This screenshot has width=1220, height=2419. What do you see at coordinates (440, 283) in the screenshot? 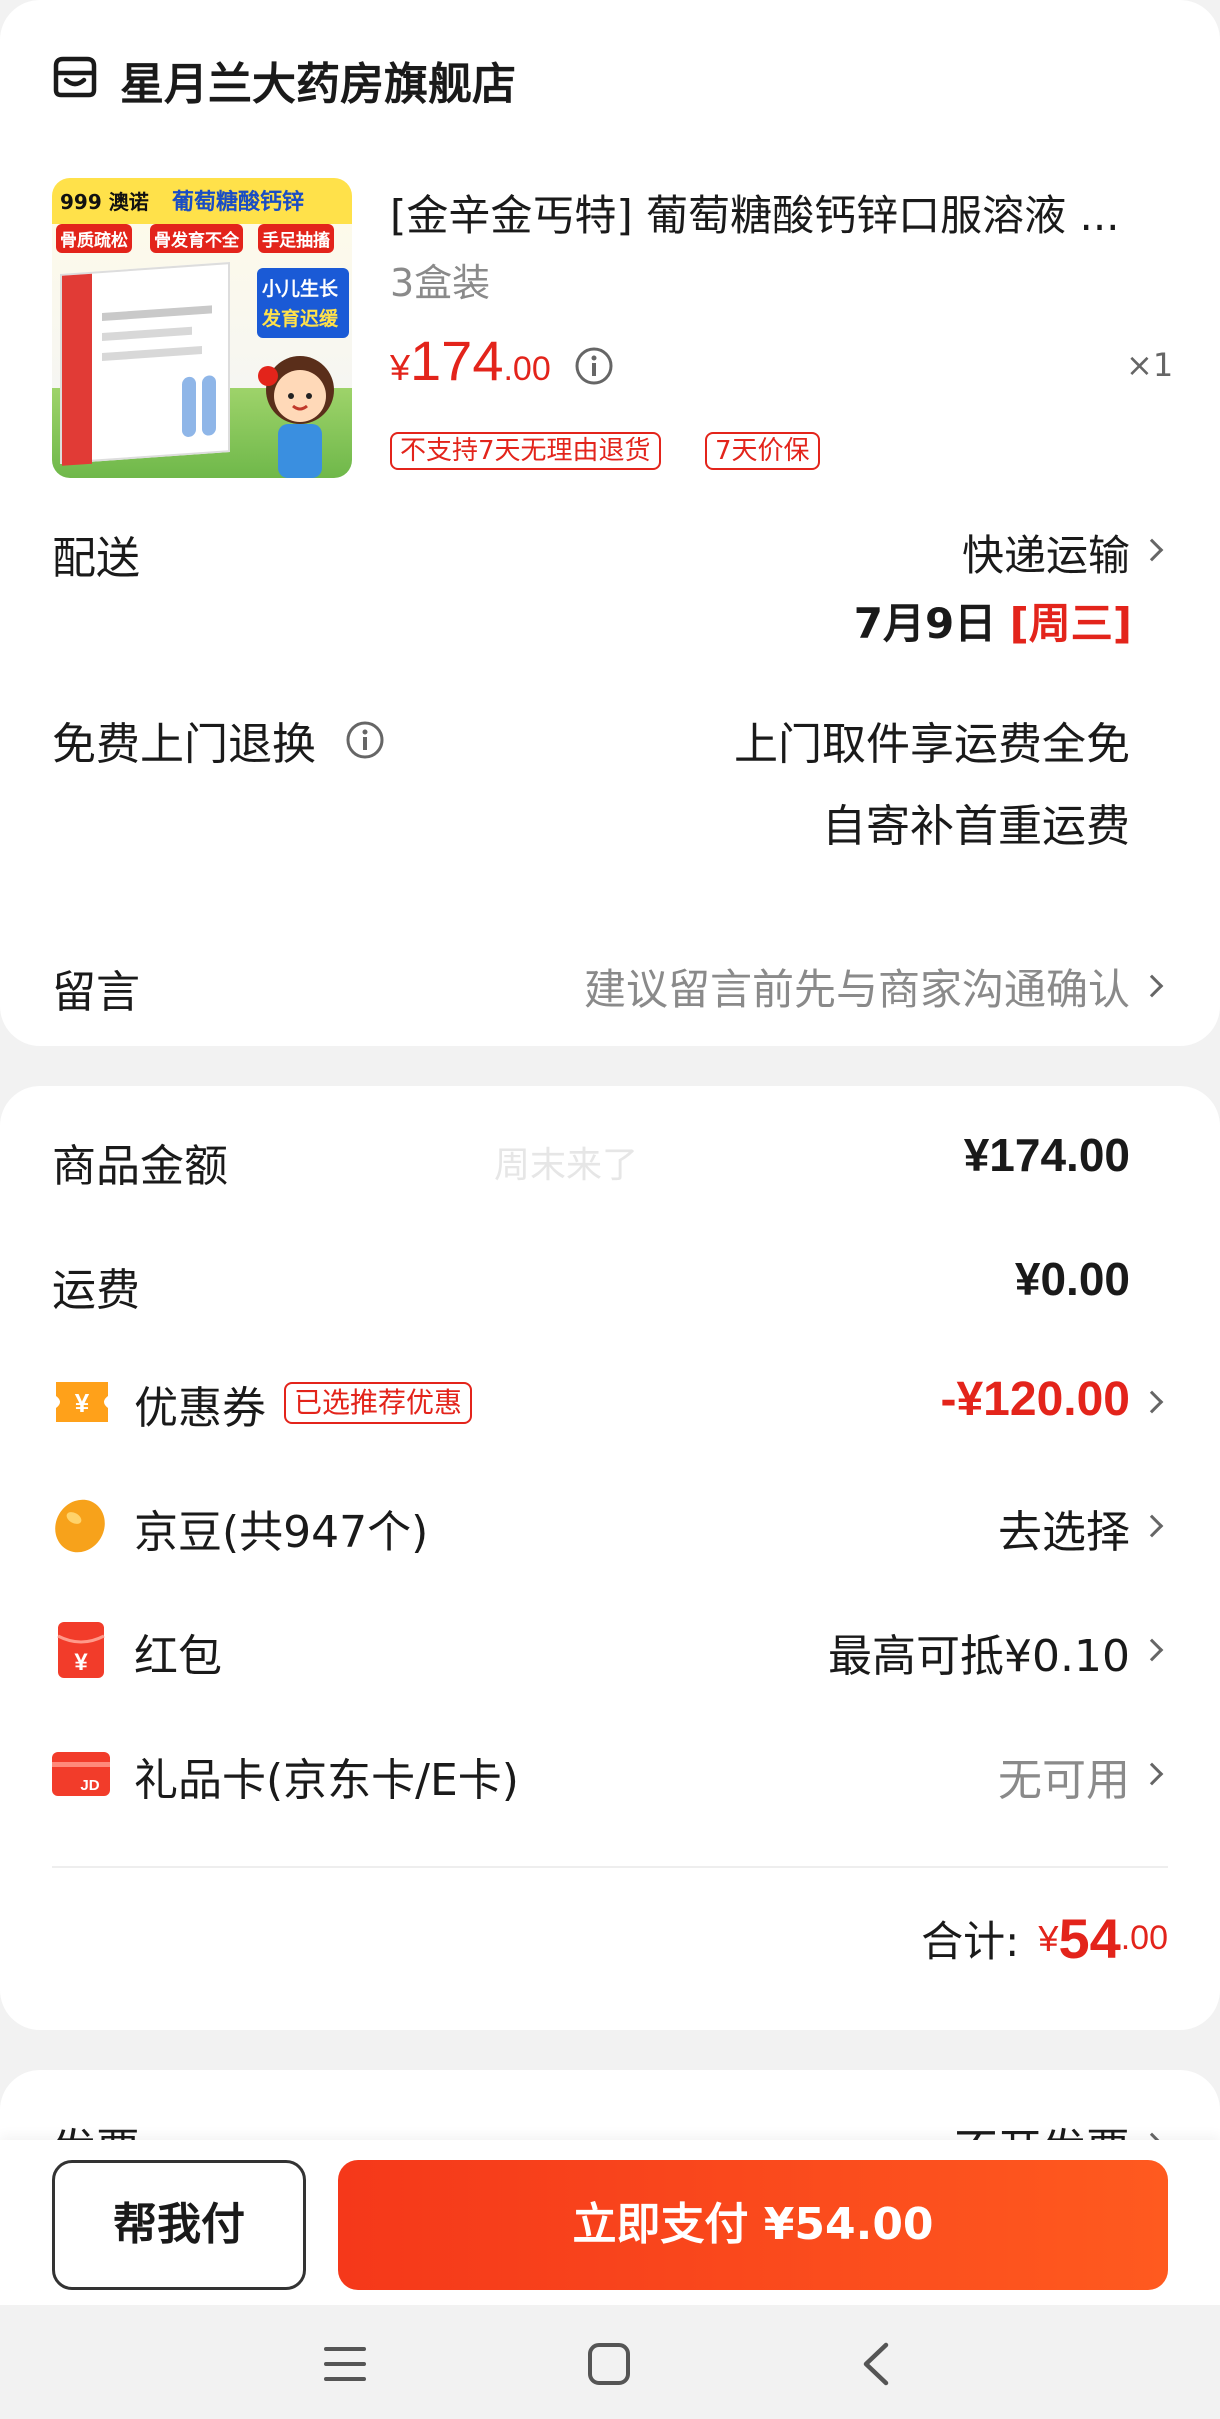
I see `product-spec: 3盒装` at bounding box center [440, 283].